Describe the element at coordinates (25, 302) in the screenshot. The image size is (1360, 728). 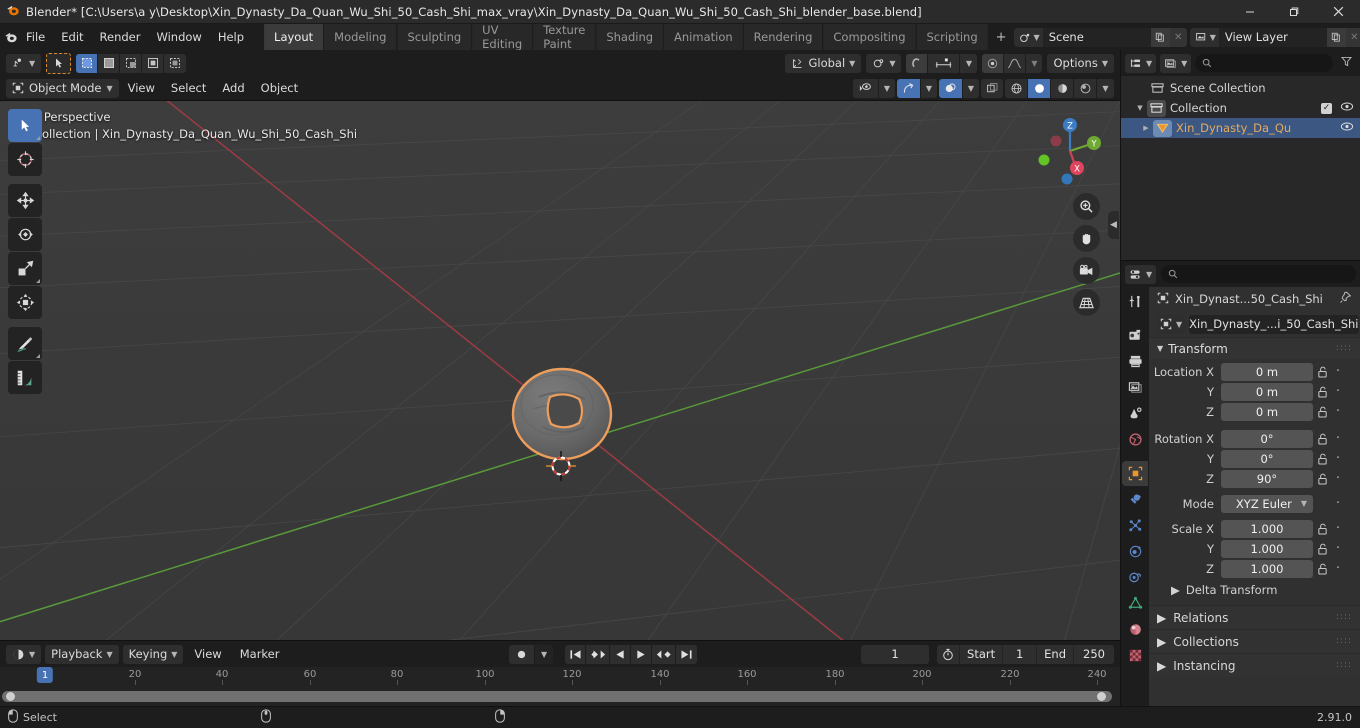
I see `transform-tool` at that location.